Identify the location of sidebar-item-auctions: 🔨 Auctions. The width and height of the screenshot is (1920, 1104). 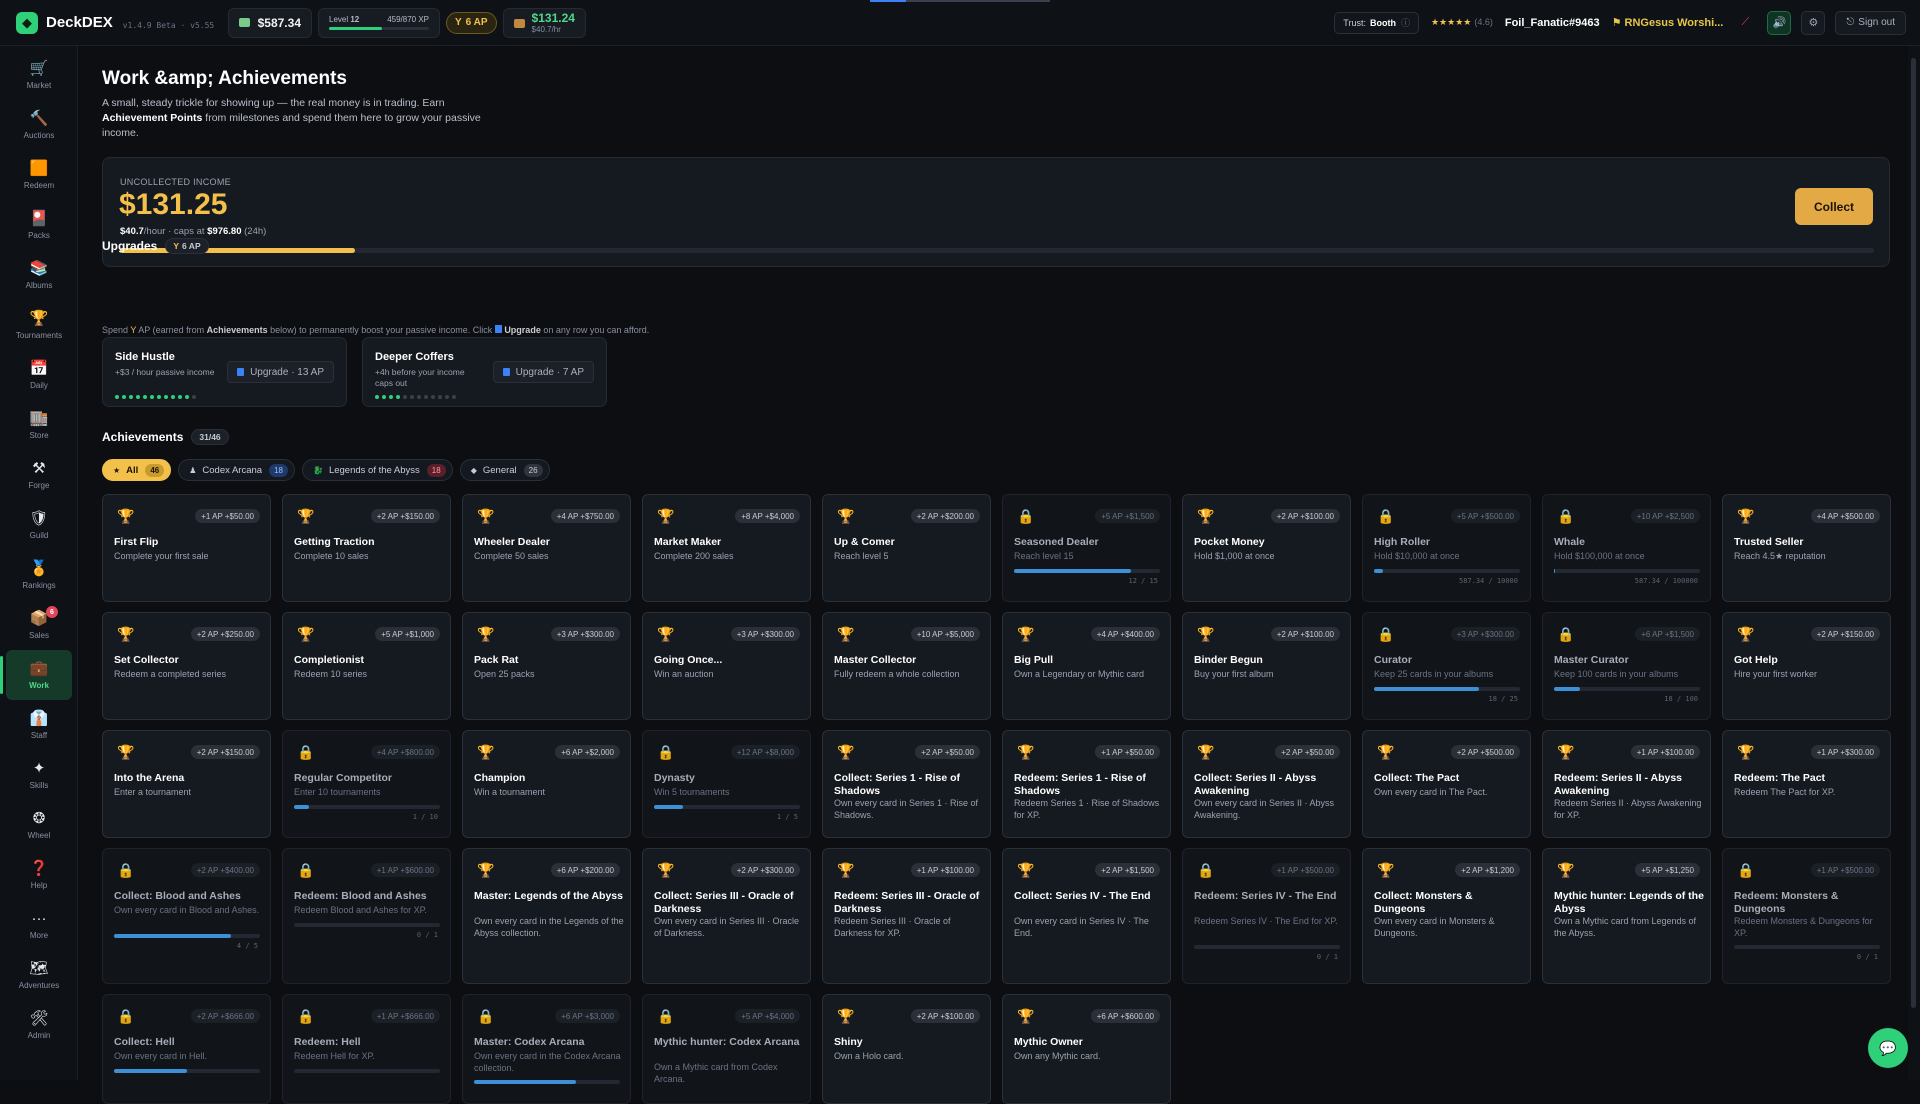
(39, 125).